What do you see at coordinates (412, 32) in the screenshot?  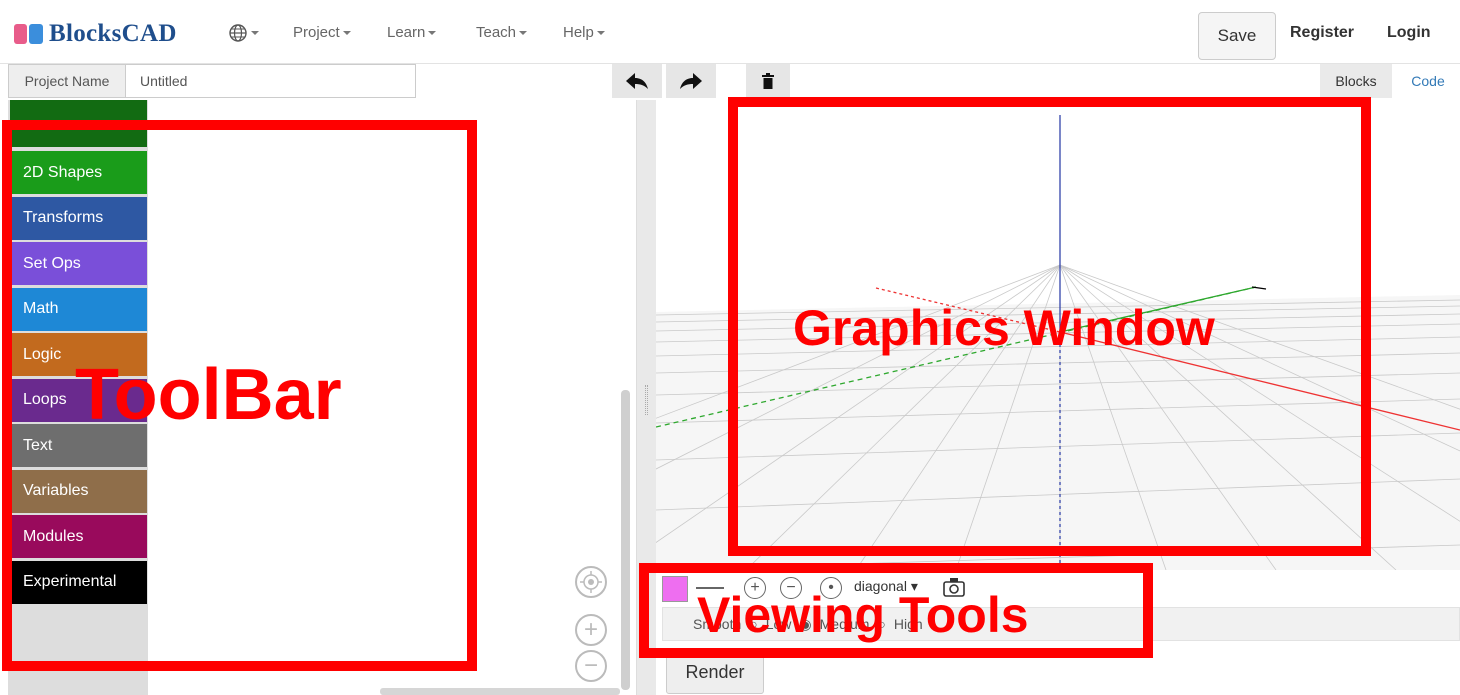 I see `nav-learn-menu: Learn` at bounding box center [412, 32].